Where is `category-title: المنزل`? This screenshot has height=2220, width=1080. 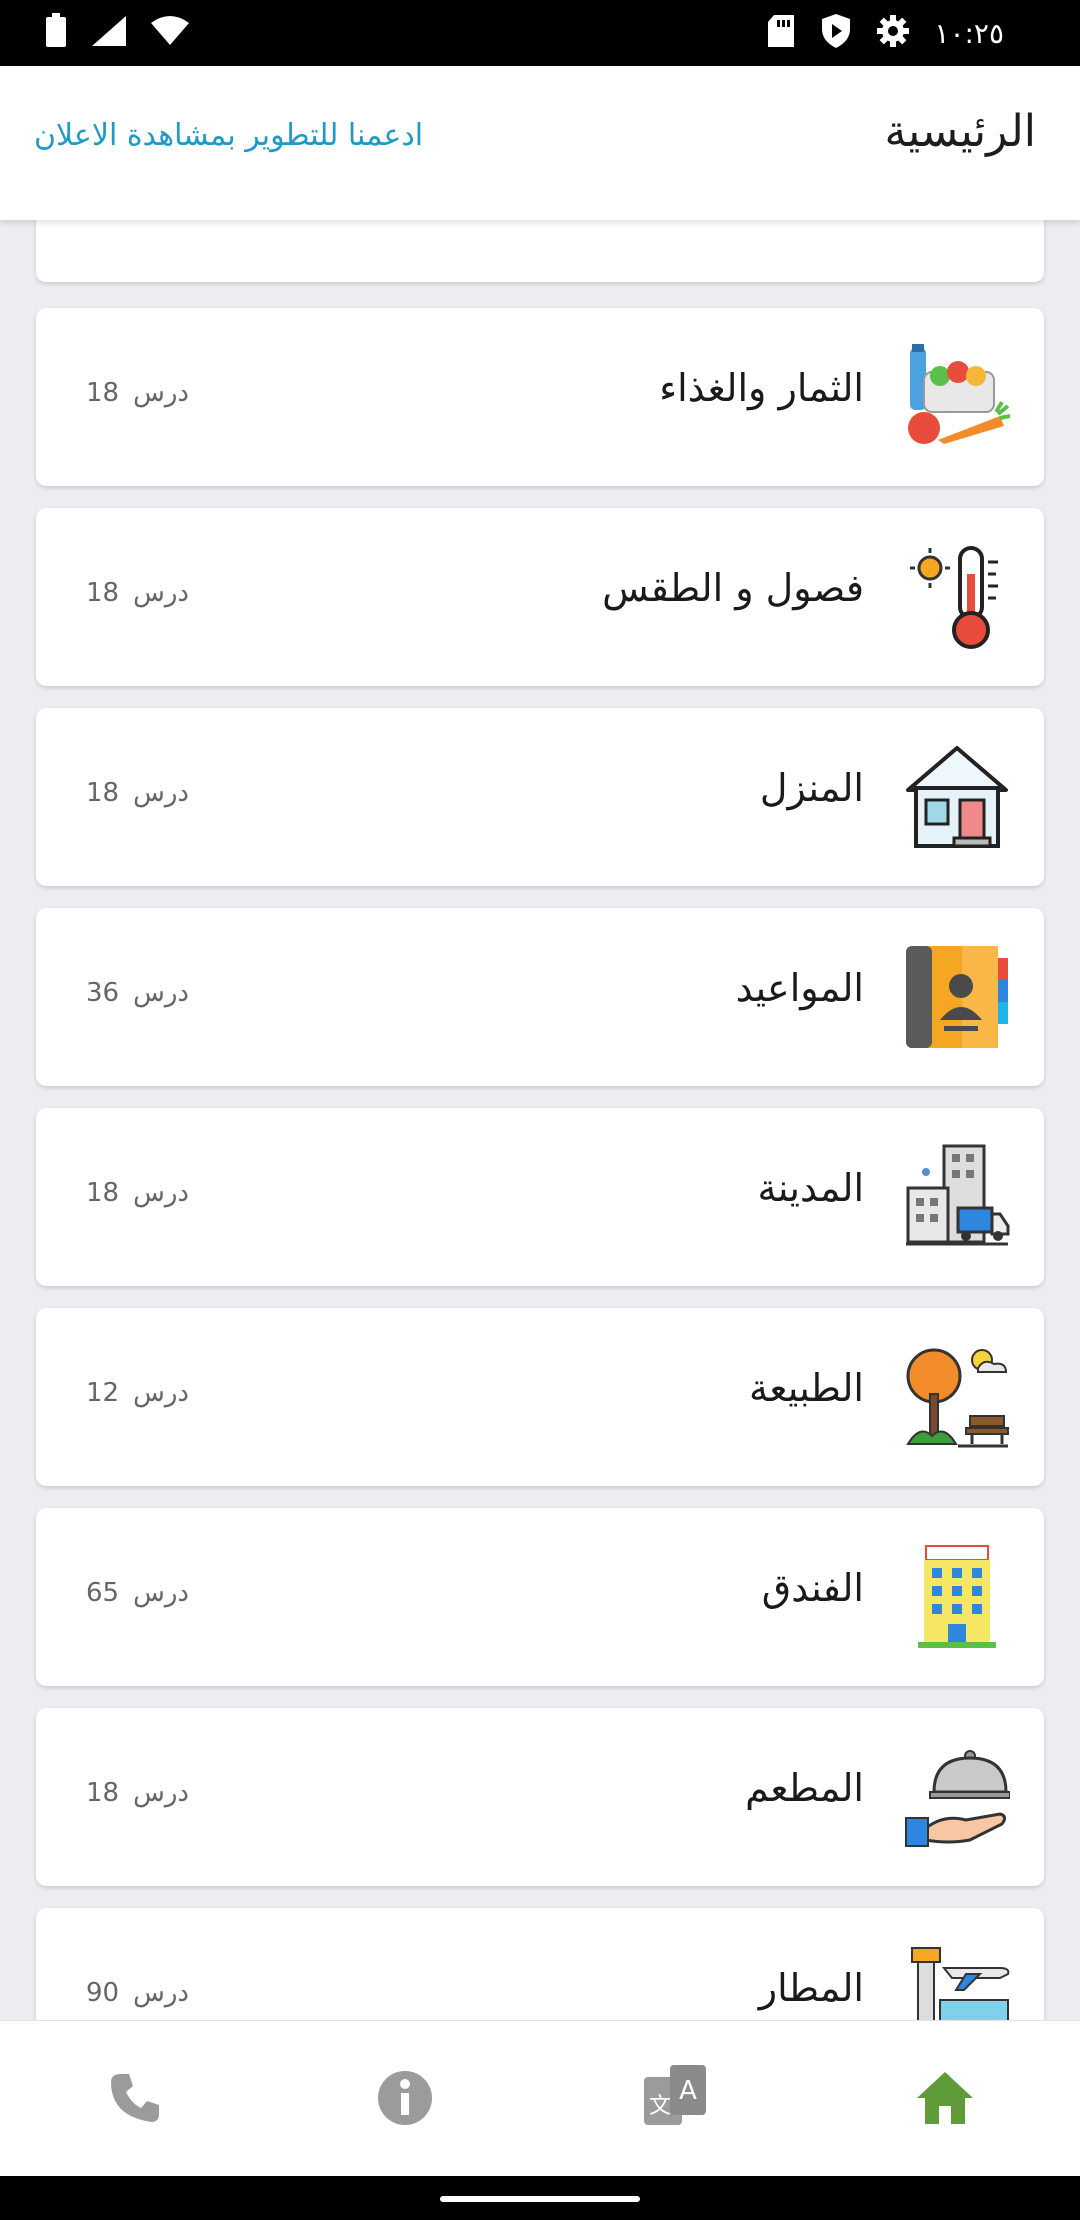
category-title: المنزل is located at coordinates (811, 788).